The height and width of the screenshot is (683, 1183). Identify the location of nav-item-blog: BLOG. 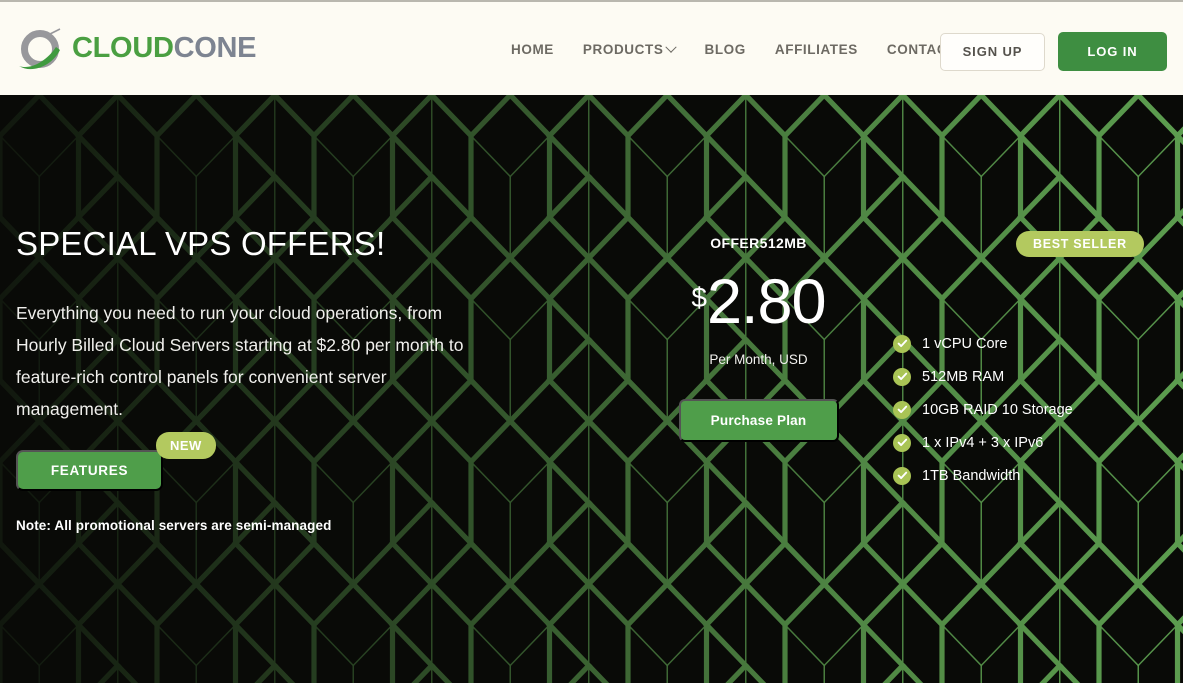
(724, 49).